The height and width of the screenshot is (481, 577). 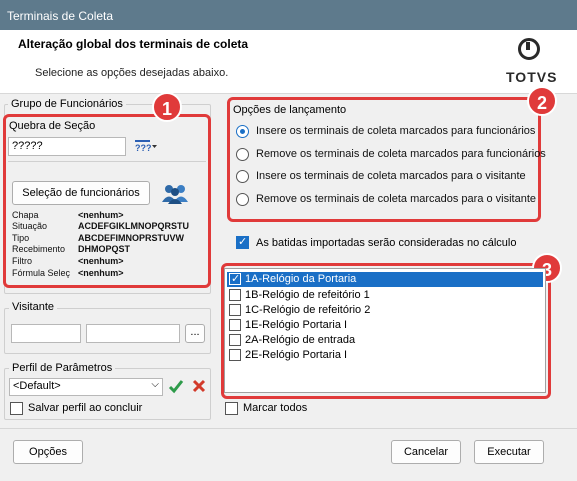 I want to click on opcoes-button: Opções, so click(x=48, y=452).